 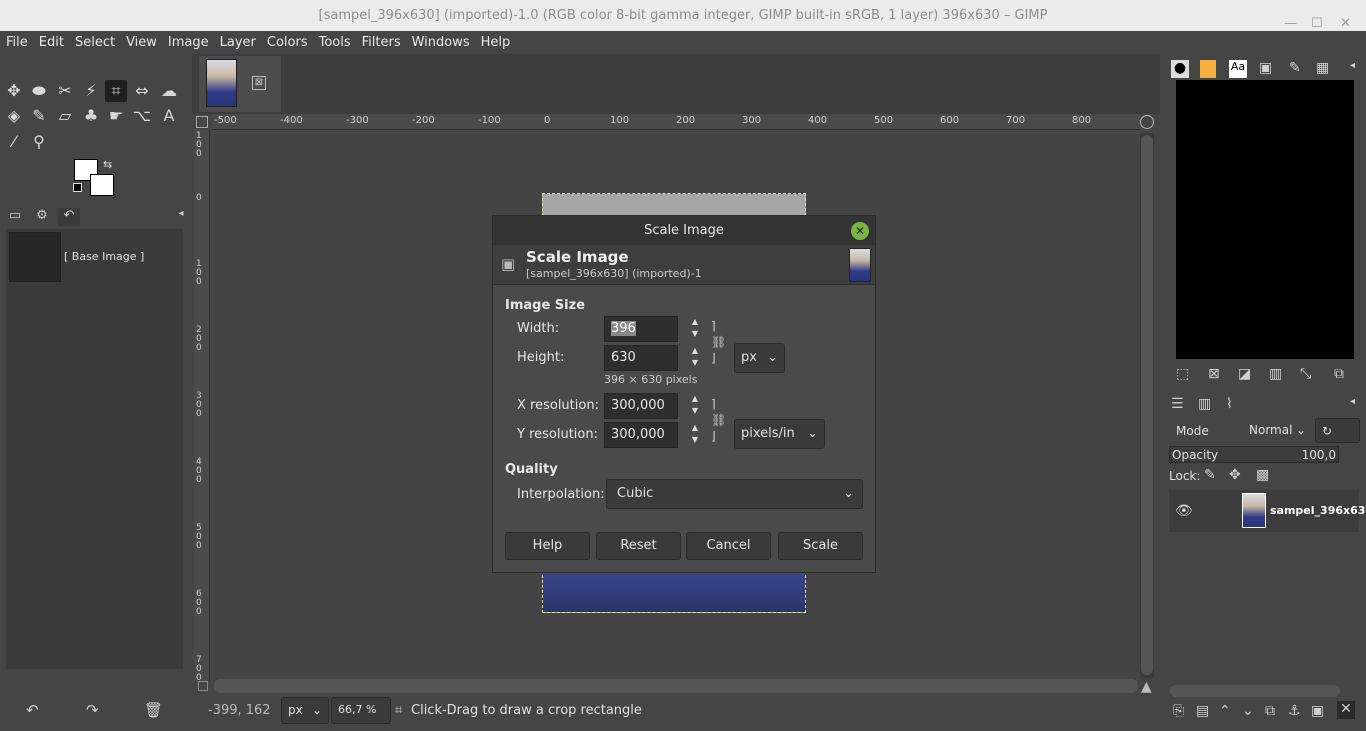 I want to click on zoom-follow-icon, so click(x=1147, y=122).